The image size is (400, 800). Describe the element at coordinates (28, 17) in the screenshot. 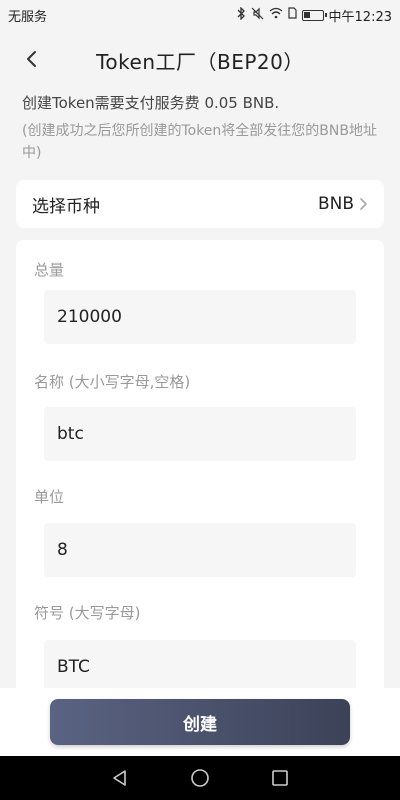

I see `carrier-text: 无服务` at that location.